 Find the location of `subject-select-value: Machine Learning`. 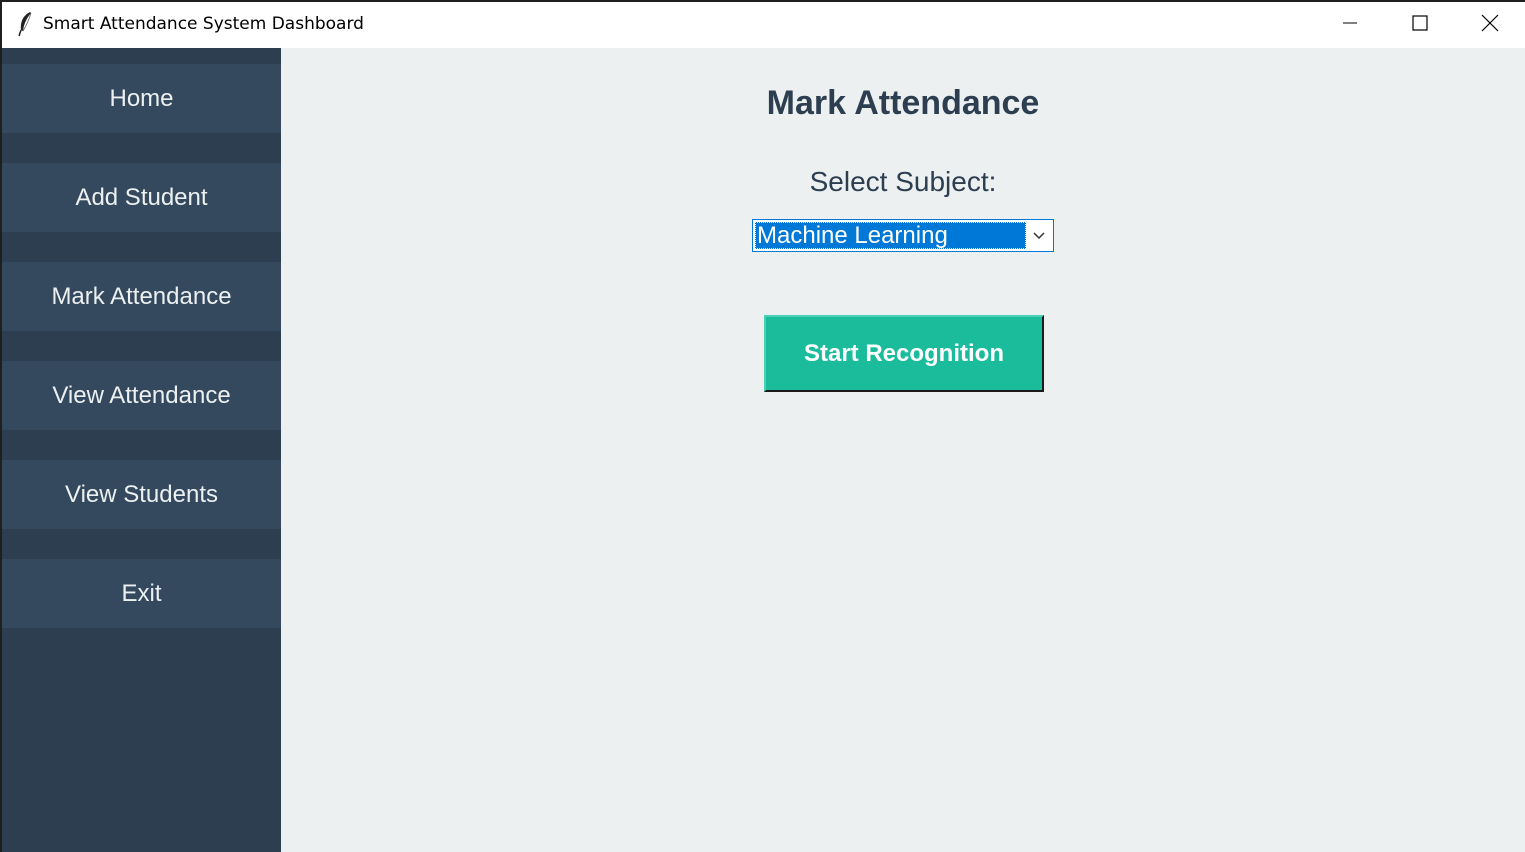

subject-select-value: Machine Learning is located at coordinates (890, 235).